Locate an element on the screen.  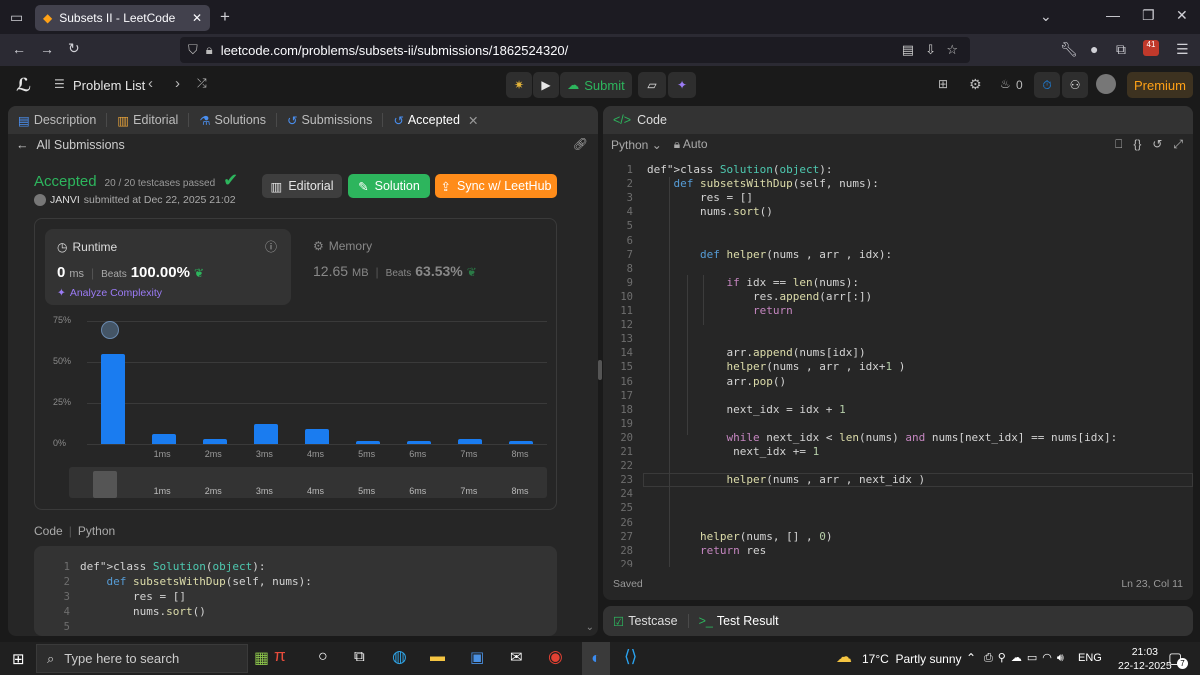
close-window-icon: ✕ is located at coordinates (1182, 15).